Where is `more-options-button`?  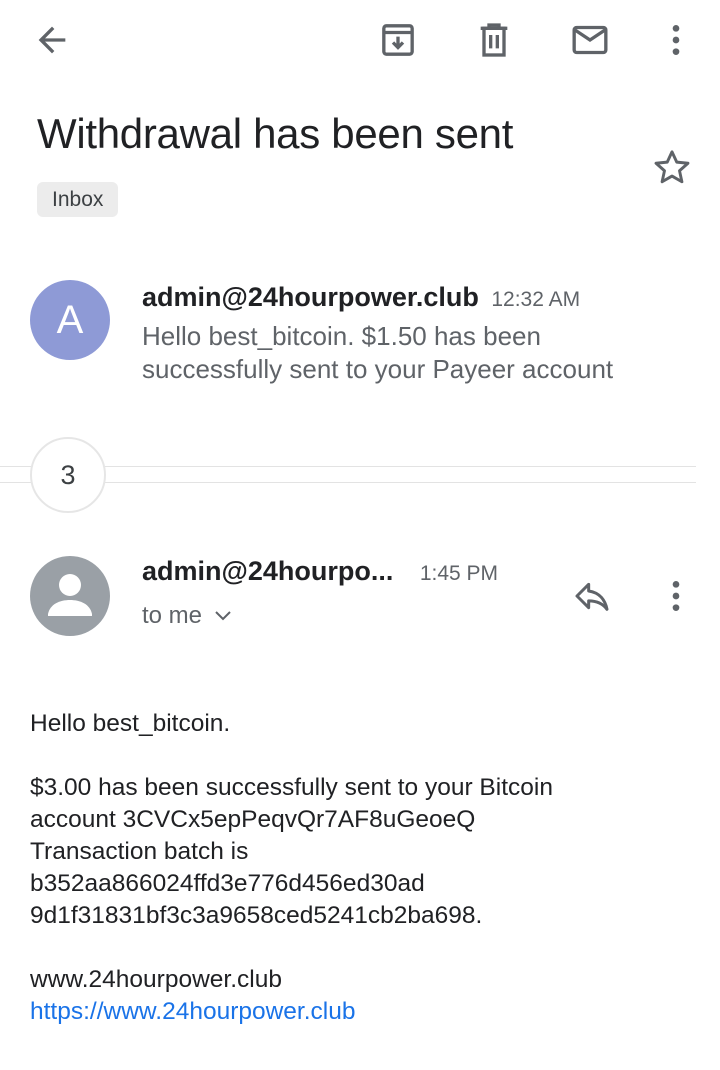
more-options-button is located at coordinates (676, 40).